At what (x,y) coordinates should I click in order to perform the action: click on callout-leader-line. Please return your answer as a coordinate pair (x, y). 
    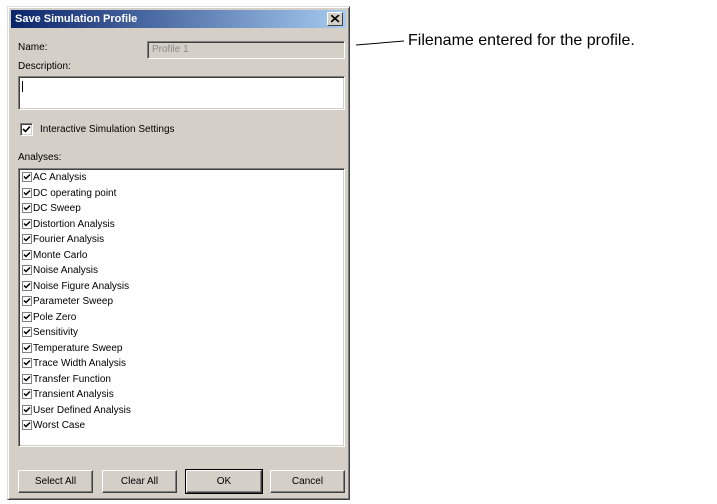
    Looking at the image, I should click on (380, 43).